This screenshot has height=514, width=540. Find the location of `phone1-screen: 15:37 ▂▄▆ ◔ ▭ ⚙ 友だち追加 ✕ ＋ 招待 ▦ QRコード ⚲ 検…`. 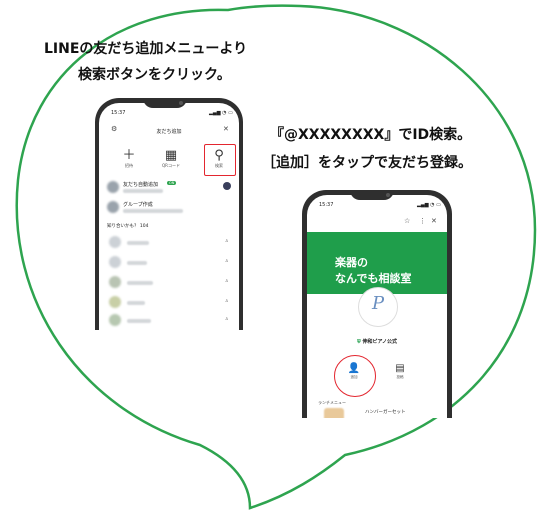

phone1-screen: 15:37 ▂▄▆ ◔ ▭ ⚙ 友だち追加 ✕ ＋ 招待 ▦ QRコード ⚲ 検… is located at coordinates (169, 216).